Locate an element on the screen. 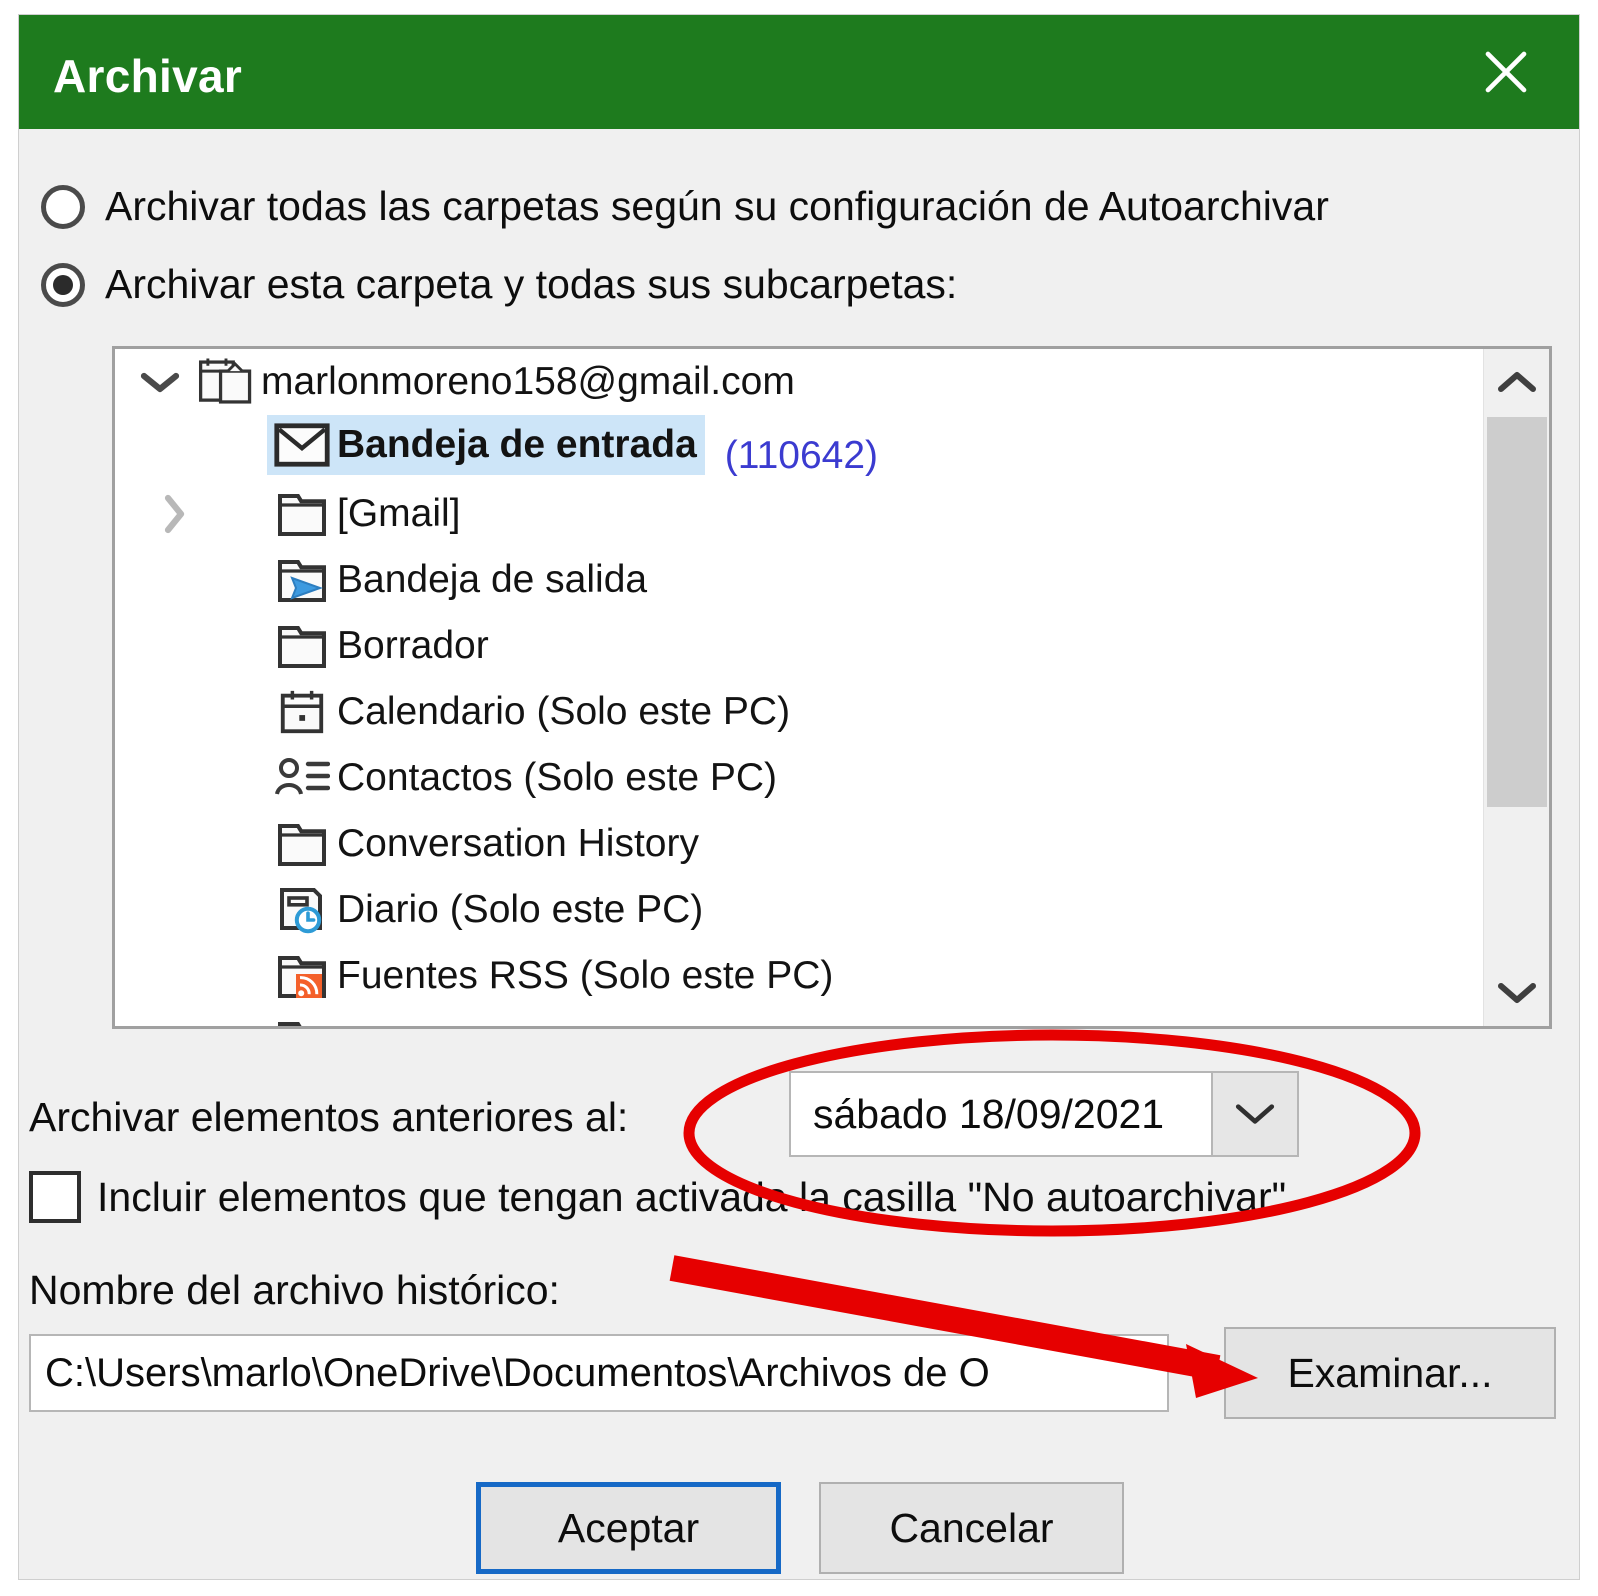 Image resolution: width=1598 pixels, height=1596 pixels. folder-tree-scrollbar is located at coordinates (1516, 687).